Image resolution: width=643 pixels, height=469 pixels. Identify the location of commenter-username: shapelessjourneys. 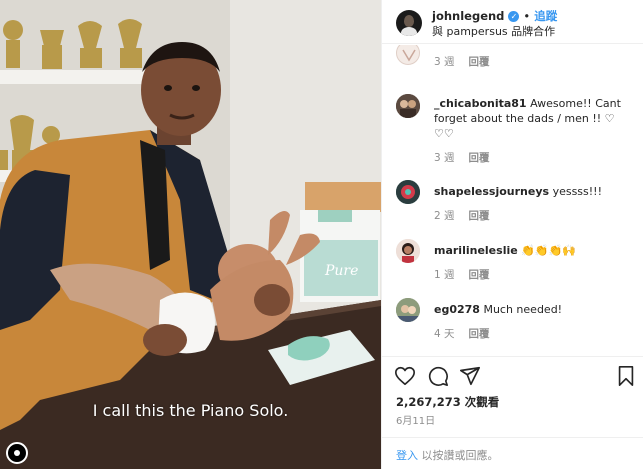
(491, 191).